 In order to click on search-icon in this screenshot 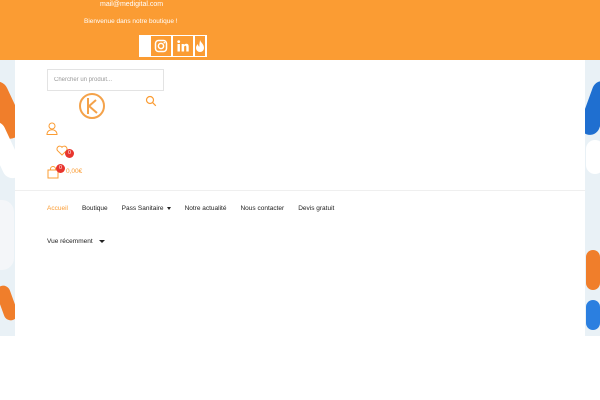, I will do `click(151, 101)`.